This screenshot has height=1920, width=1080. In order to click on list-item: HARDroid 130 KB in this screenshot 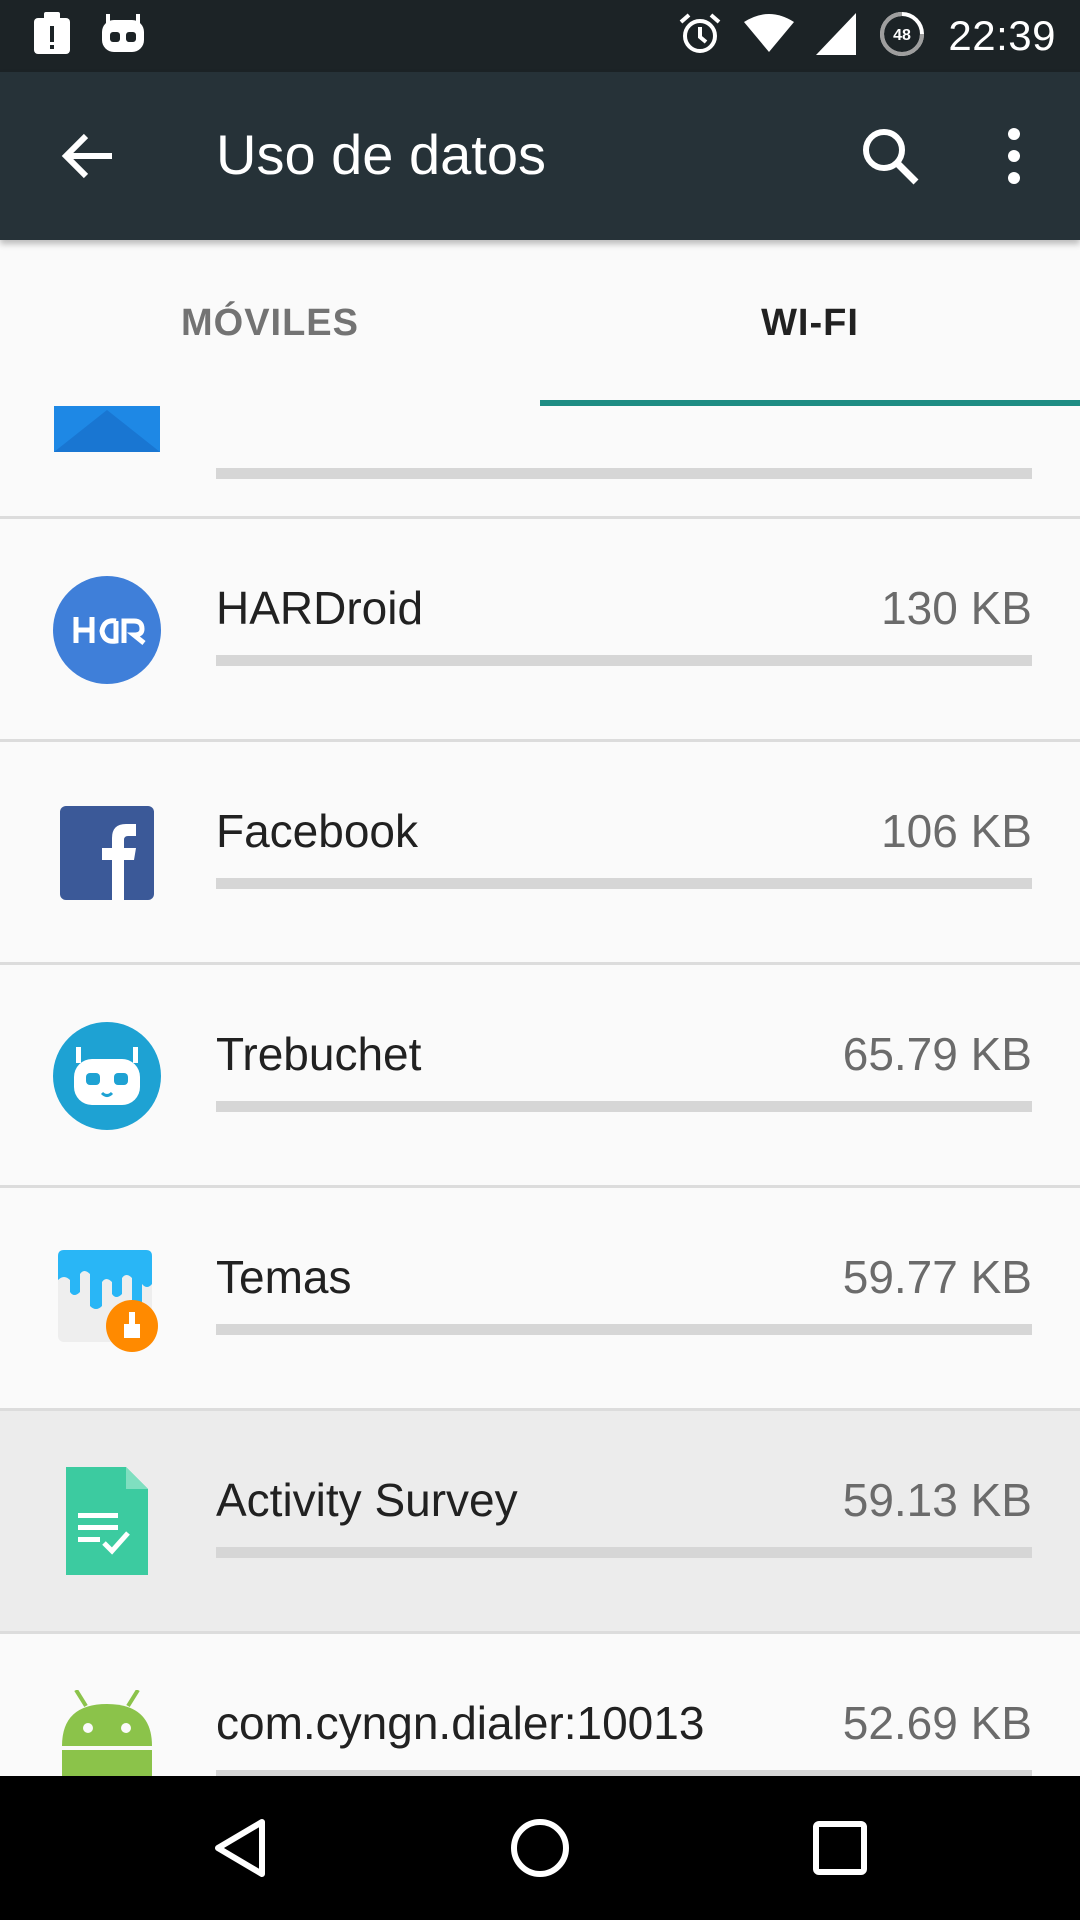, I will do `click(540, 630)`.